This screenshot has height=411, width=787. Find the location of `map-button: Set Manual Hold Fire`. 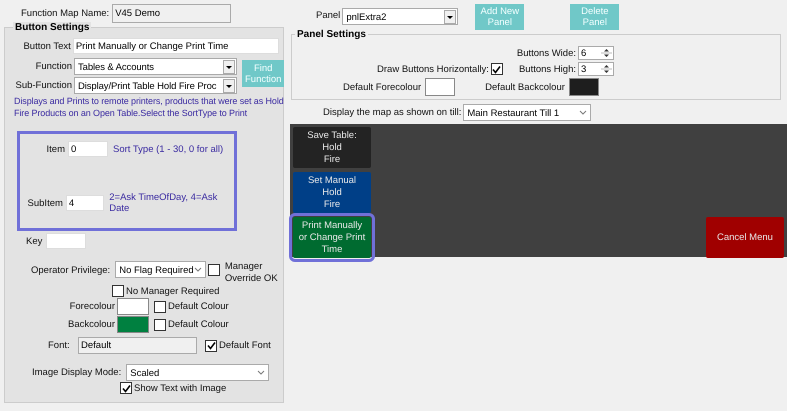

map-button: Set Manual Hold Fire is located at coordinates (332, 192).